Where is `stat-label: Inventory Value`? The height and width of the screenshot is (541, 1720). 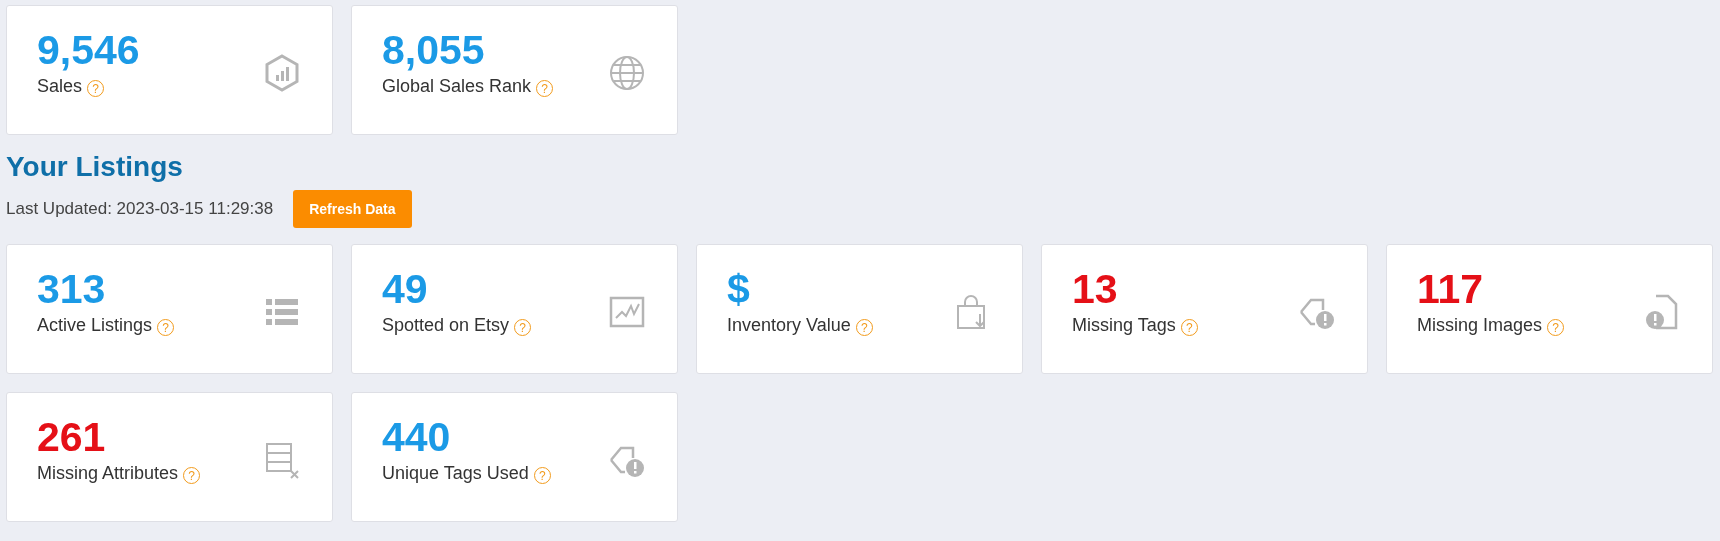 stat-label: Inventory Value is located at coordinates (789, 325).